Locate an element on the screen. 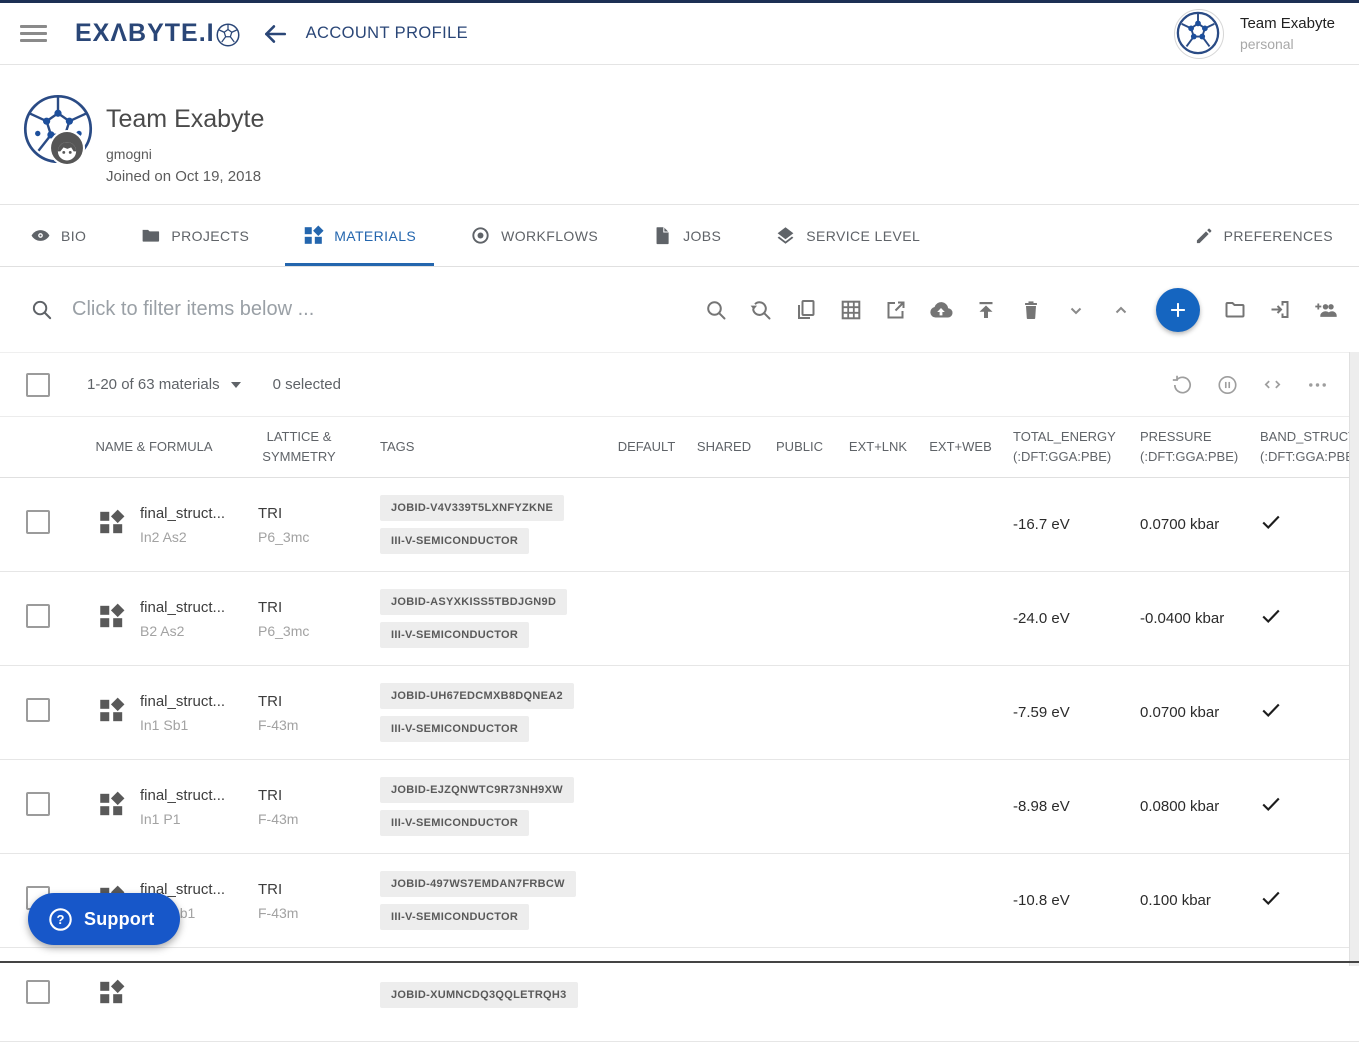  filter-input is located at coordinates (312, 309).